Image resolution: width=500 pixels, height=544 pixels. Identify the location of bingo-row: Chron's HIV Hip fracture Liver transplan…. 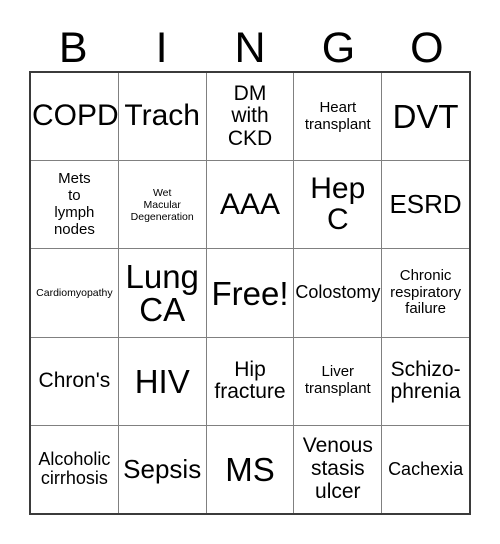
(250, 381).